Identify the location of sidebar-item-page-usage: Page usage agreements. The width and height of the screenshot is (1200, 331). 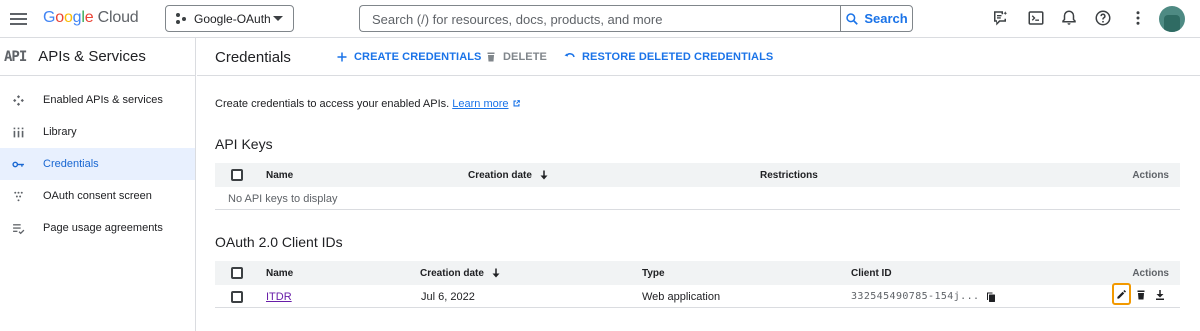
(97, 228).